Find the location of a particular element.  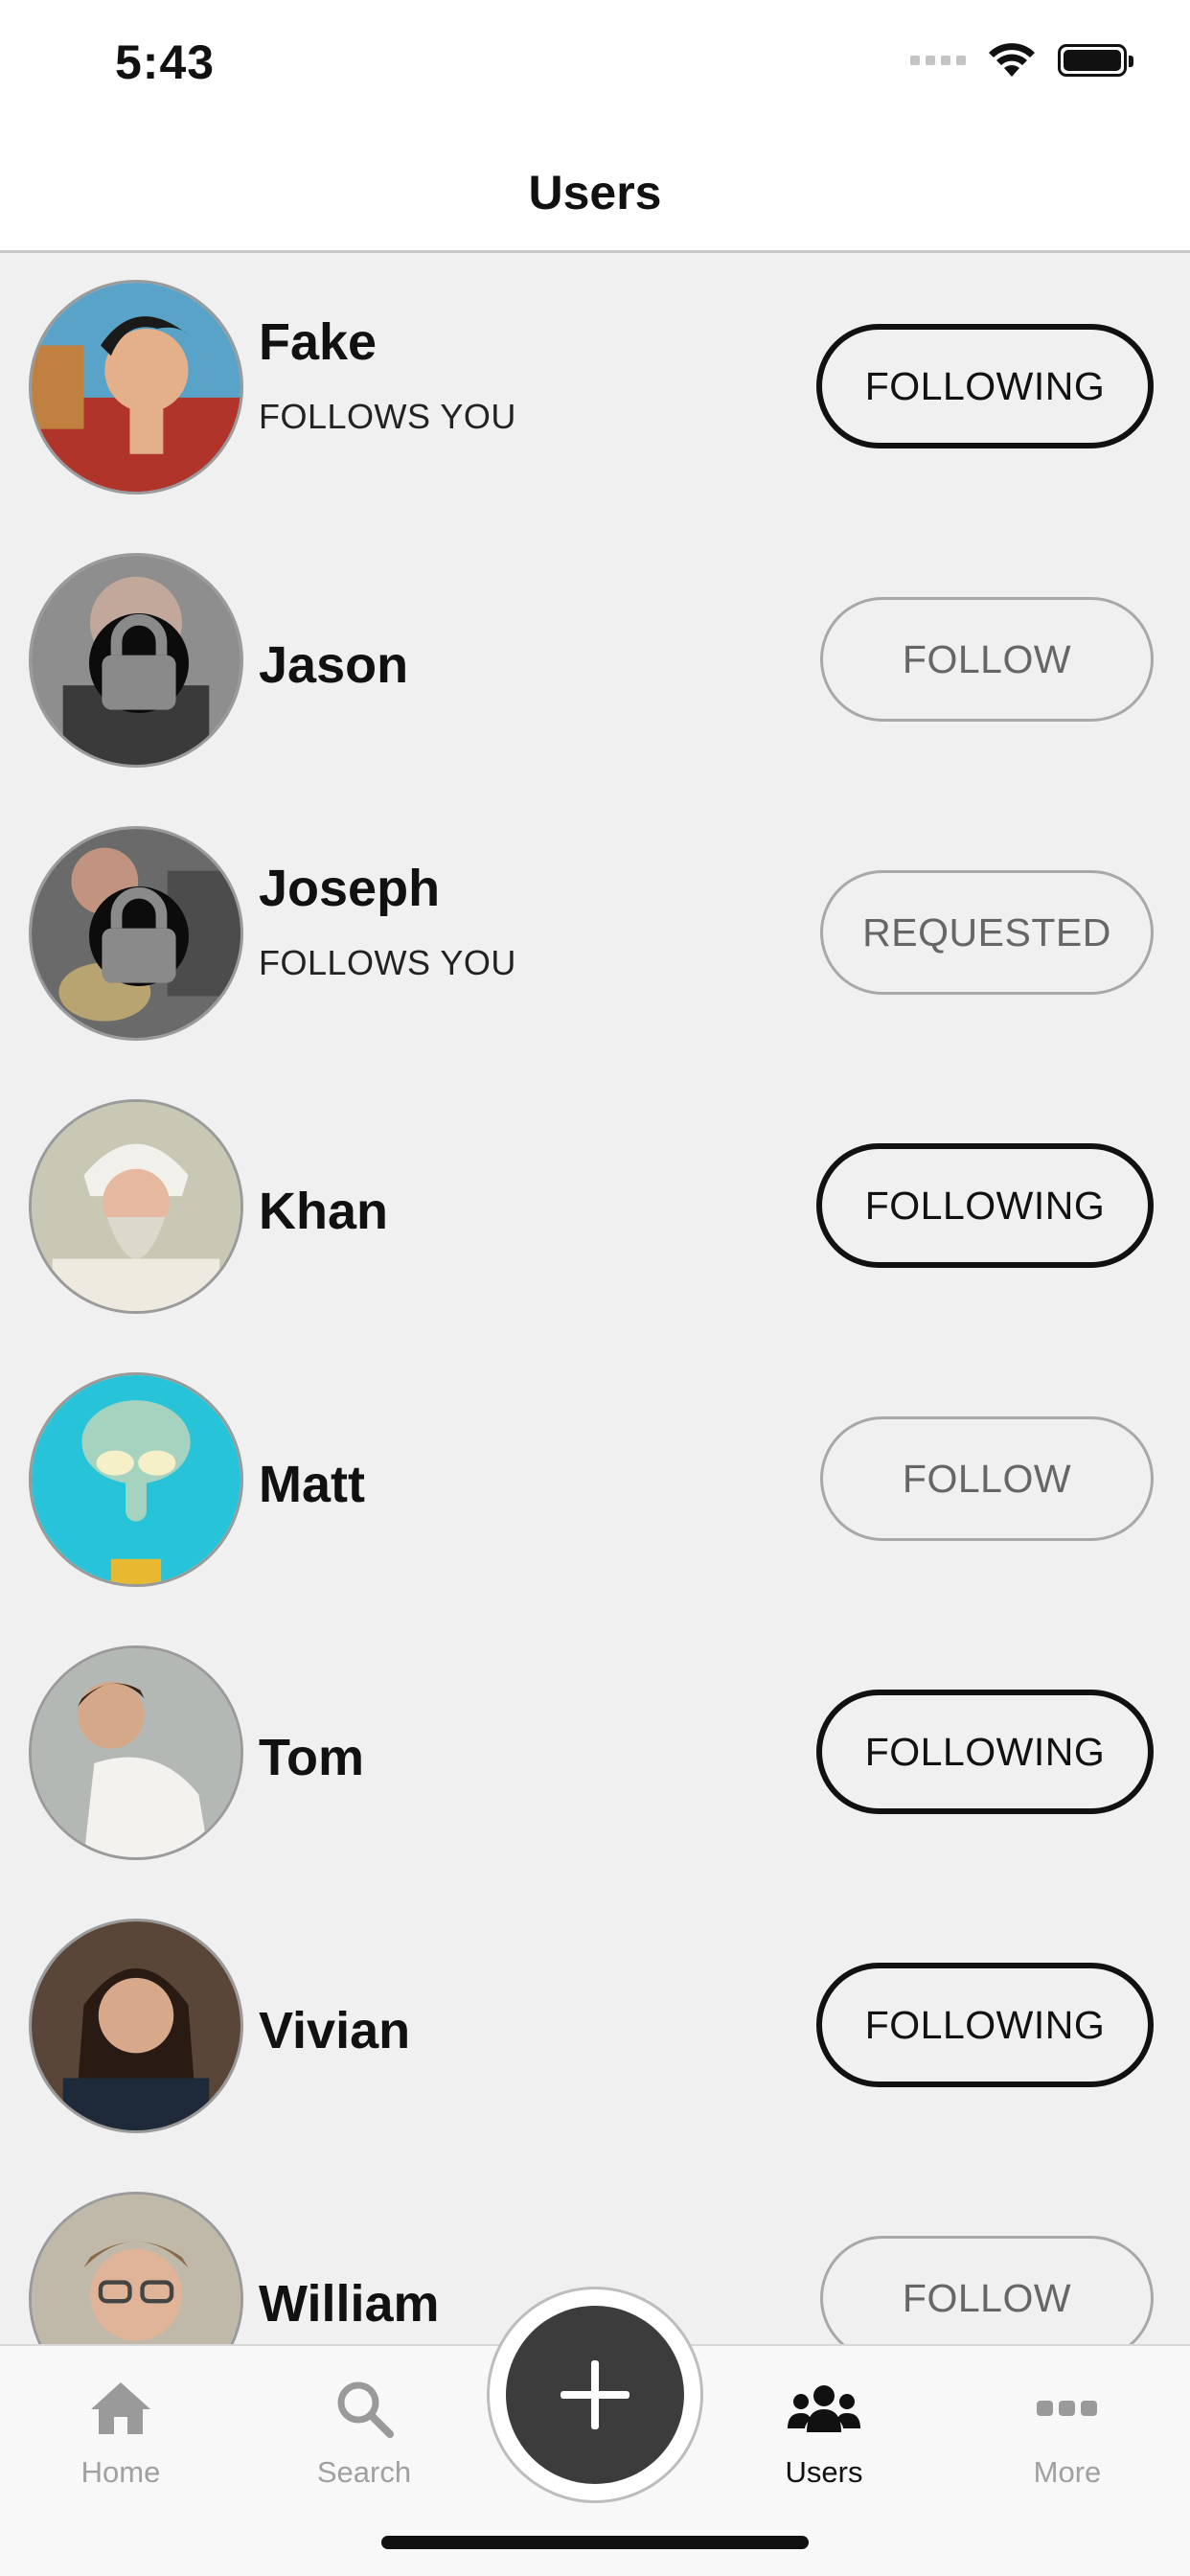

home-indicator is located at coordinates (595, 2542).